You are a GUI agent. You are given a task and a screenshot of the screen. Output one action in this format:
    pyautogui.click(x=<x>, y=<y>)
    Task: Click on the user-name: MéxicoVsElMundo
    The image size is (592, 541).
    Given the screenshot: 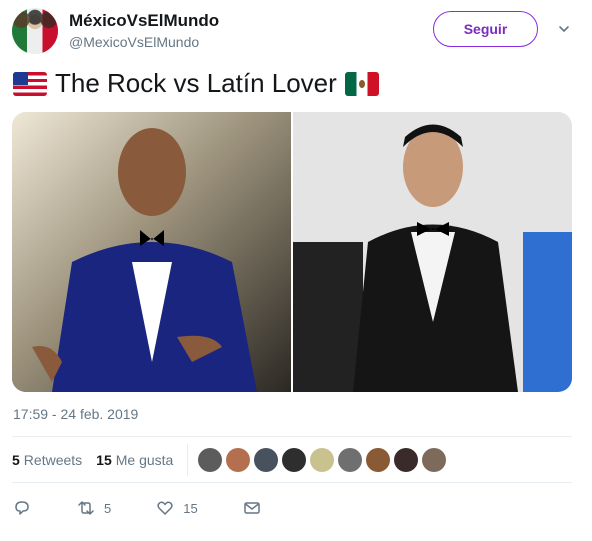 What is the action you would take?
    pyautogui.click(x=144, y=21)
    